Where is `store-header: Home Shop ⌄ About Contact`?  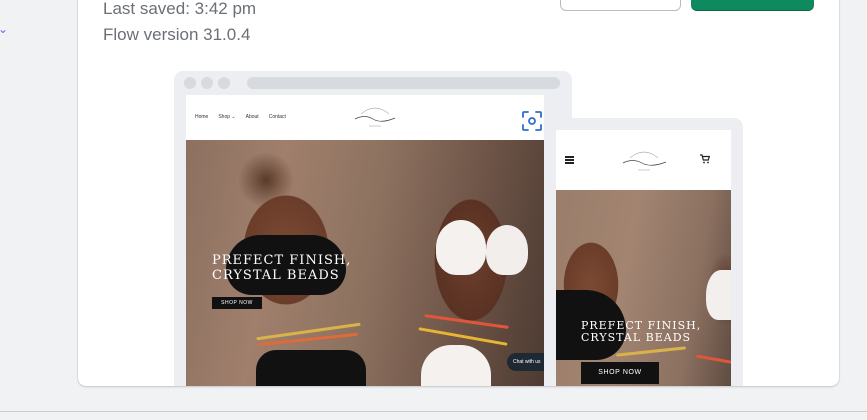 store-header: Home Shop ⌄ About Contact is located at coordinates (365, 117).